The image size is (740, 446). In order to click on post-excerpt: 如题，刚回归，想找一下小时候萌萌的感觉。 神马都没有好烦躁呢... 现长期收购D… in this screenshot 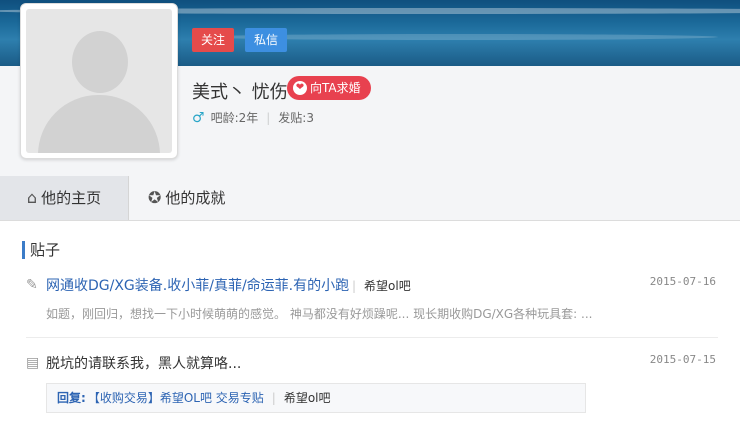, I will do `click(319, 314)`.